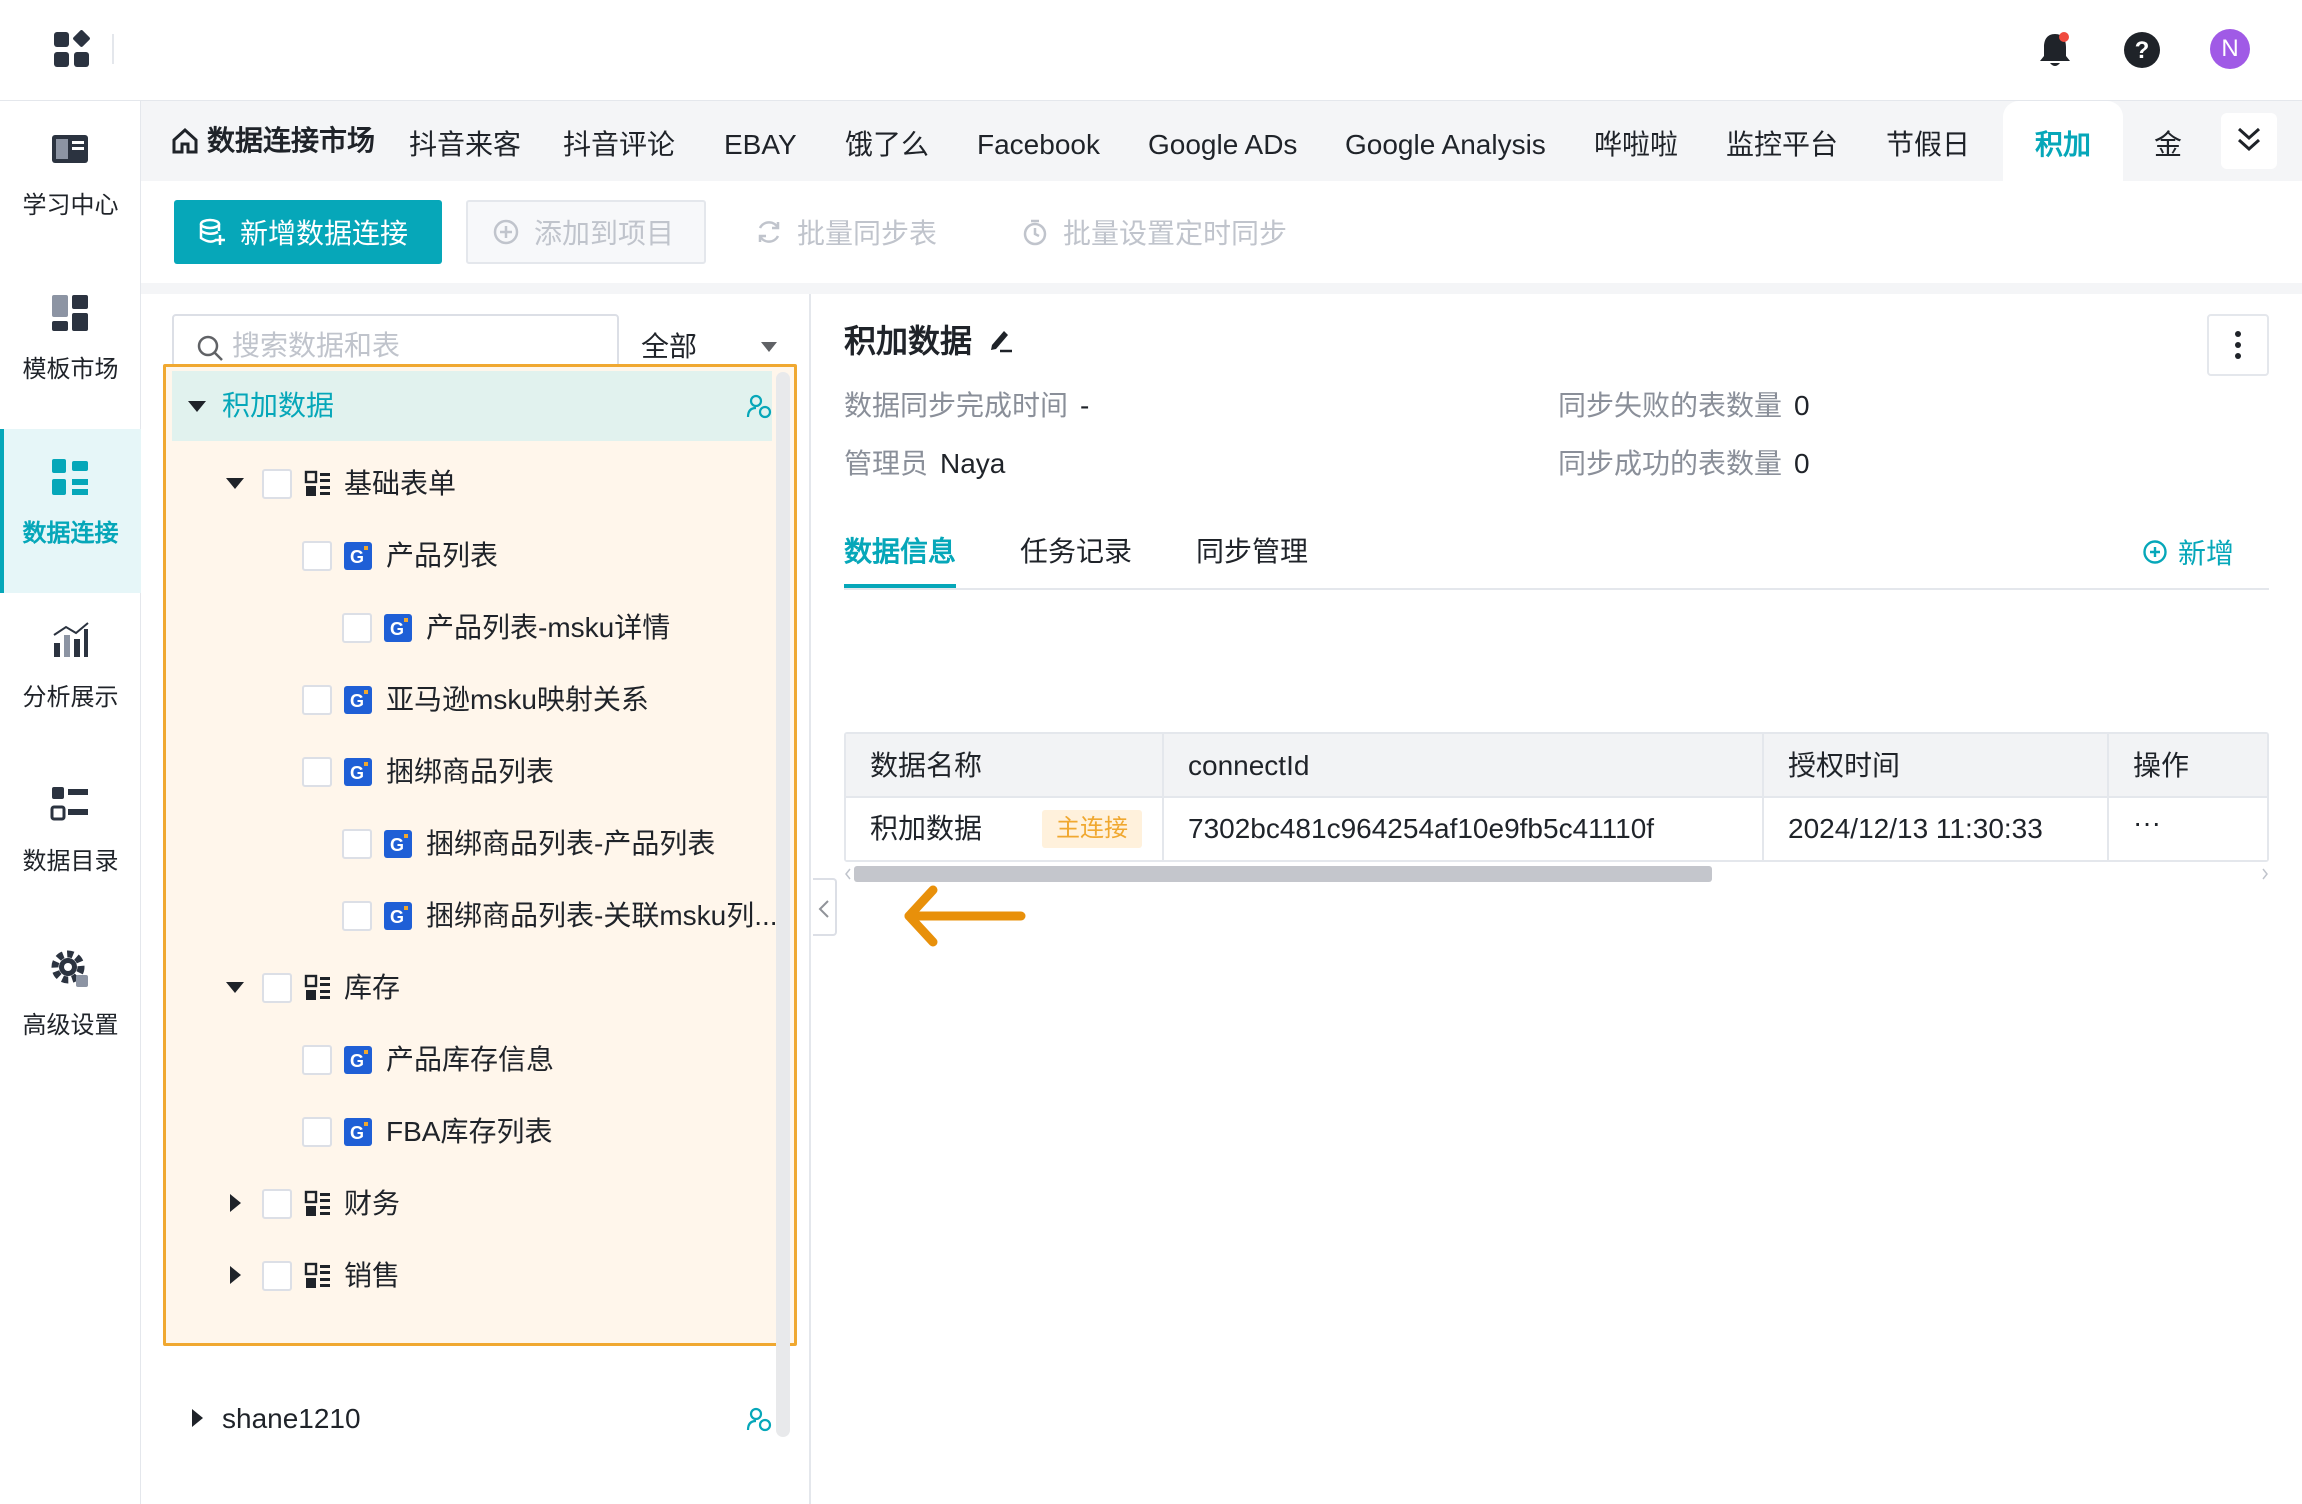 This screenshot has width=2302, height=1504. Describe the element at coordinates (900, 557) in the screenshot. I see `tab-data-info: 数据信息` at that location.